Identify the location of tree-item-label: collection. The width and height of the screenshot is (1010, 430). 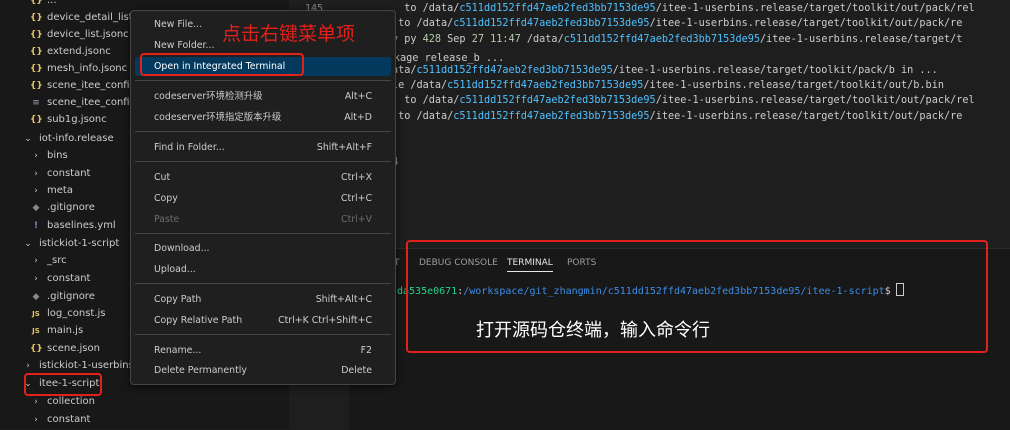
(71, 401).